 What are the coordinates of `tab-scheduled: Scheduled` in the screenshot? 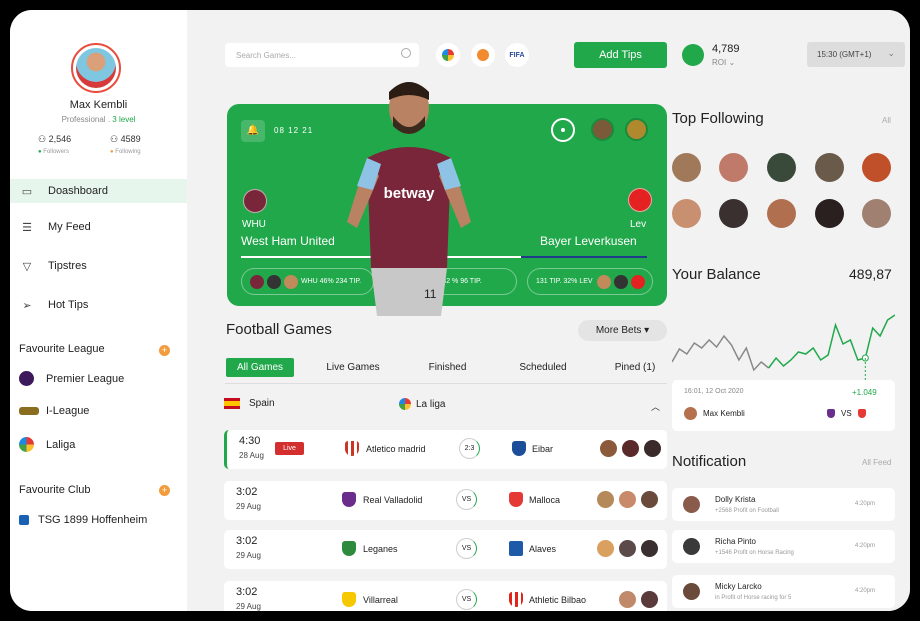 It's located at (543, 367).